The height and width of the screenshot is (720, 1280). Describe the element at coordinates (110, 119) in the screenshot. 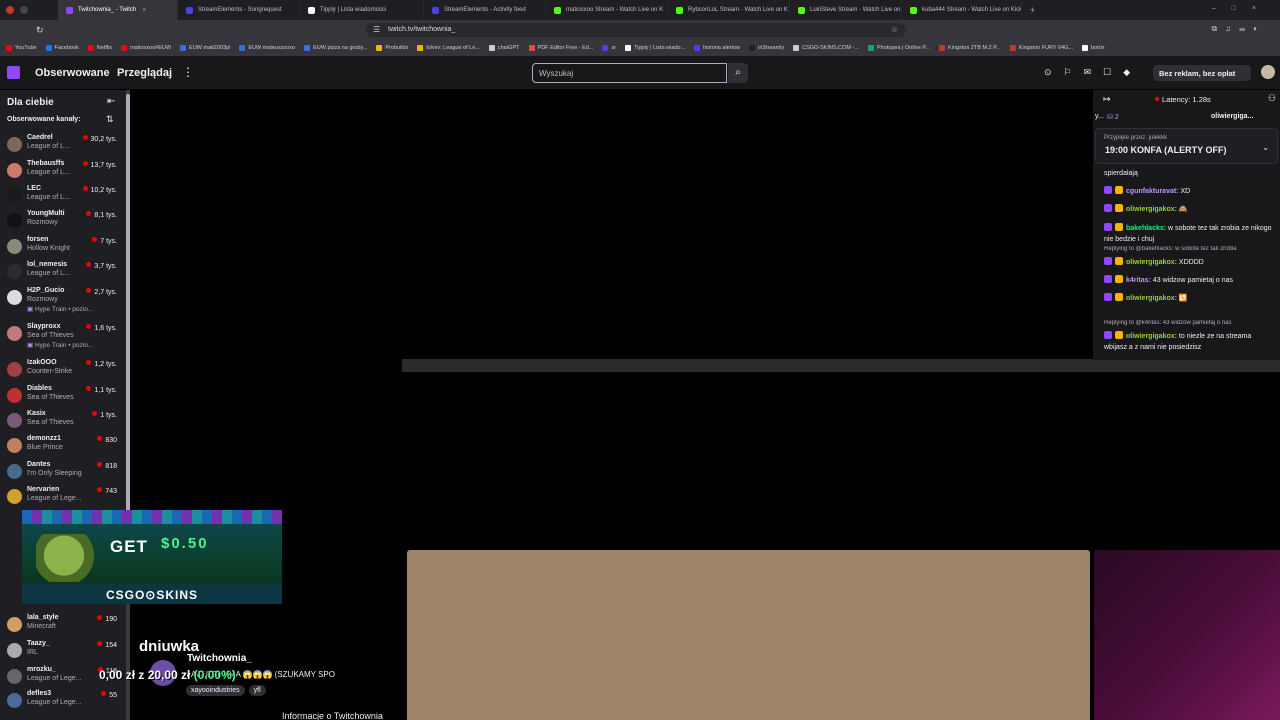

I see `sort-icon: ⇅` at that location.